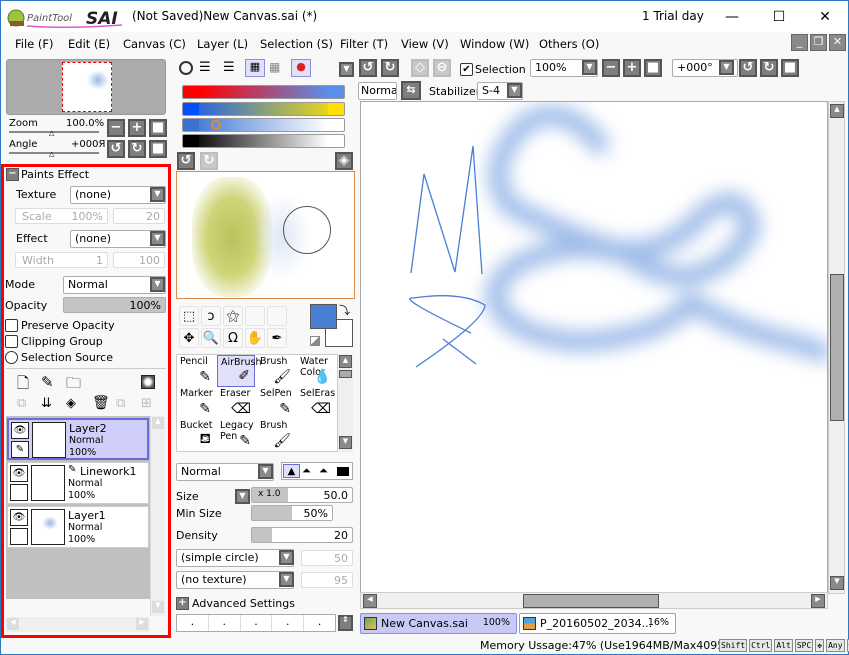 The height and width of the screenshot is (655, 849). I want to click on zoom-reset-button: ■, so click(158, 128).